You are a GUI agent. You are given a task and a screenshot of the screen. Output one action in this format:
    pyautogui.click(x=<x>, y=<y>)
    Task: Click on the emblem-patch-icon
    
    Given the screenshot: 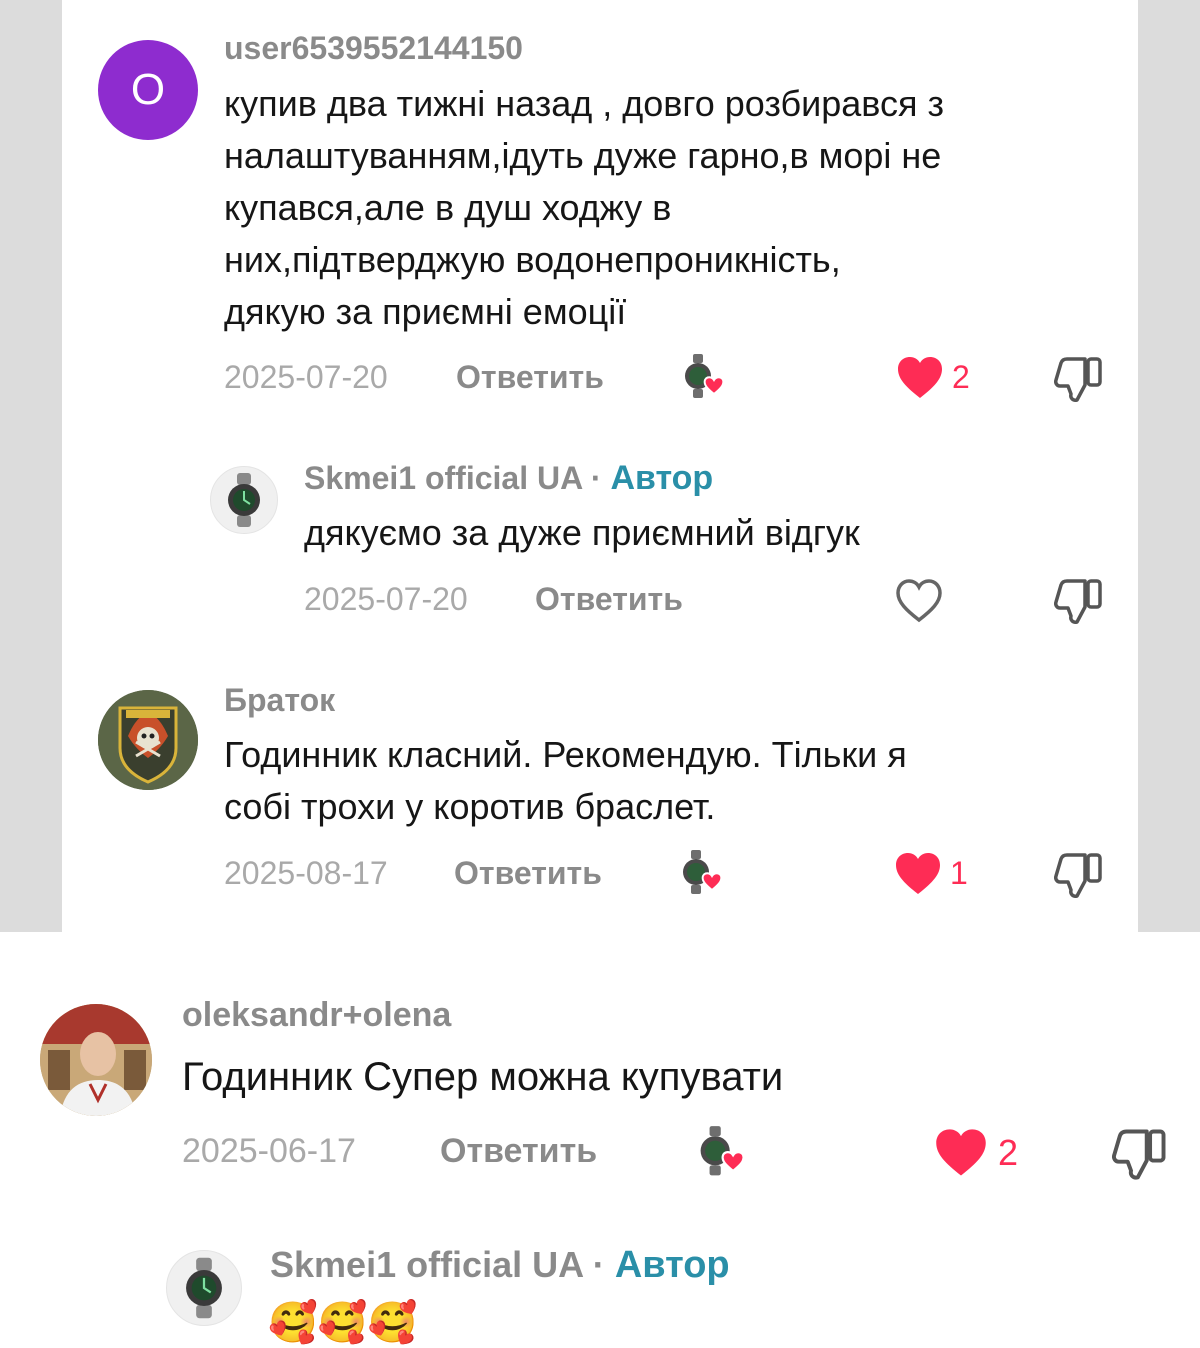 What is the action you would take?
    pyautogui.click(x=148, y=740)
    